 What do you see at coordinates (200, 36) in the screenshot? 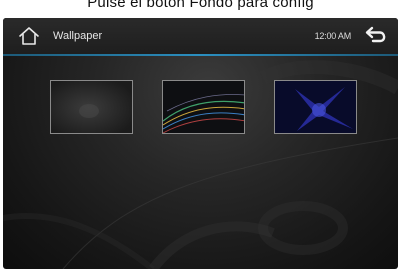
I see `top-bar: Wallpaper 12:00 AM` at bounding box center [200, 36].